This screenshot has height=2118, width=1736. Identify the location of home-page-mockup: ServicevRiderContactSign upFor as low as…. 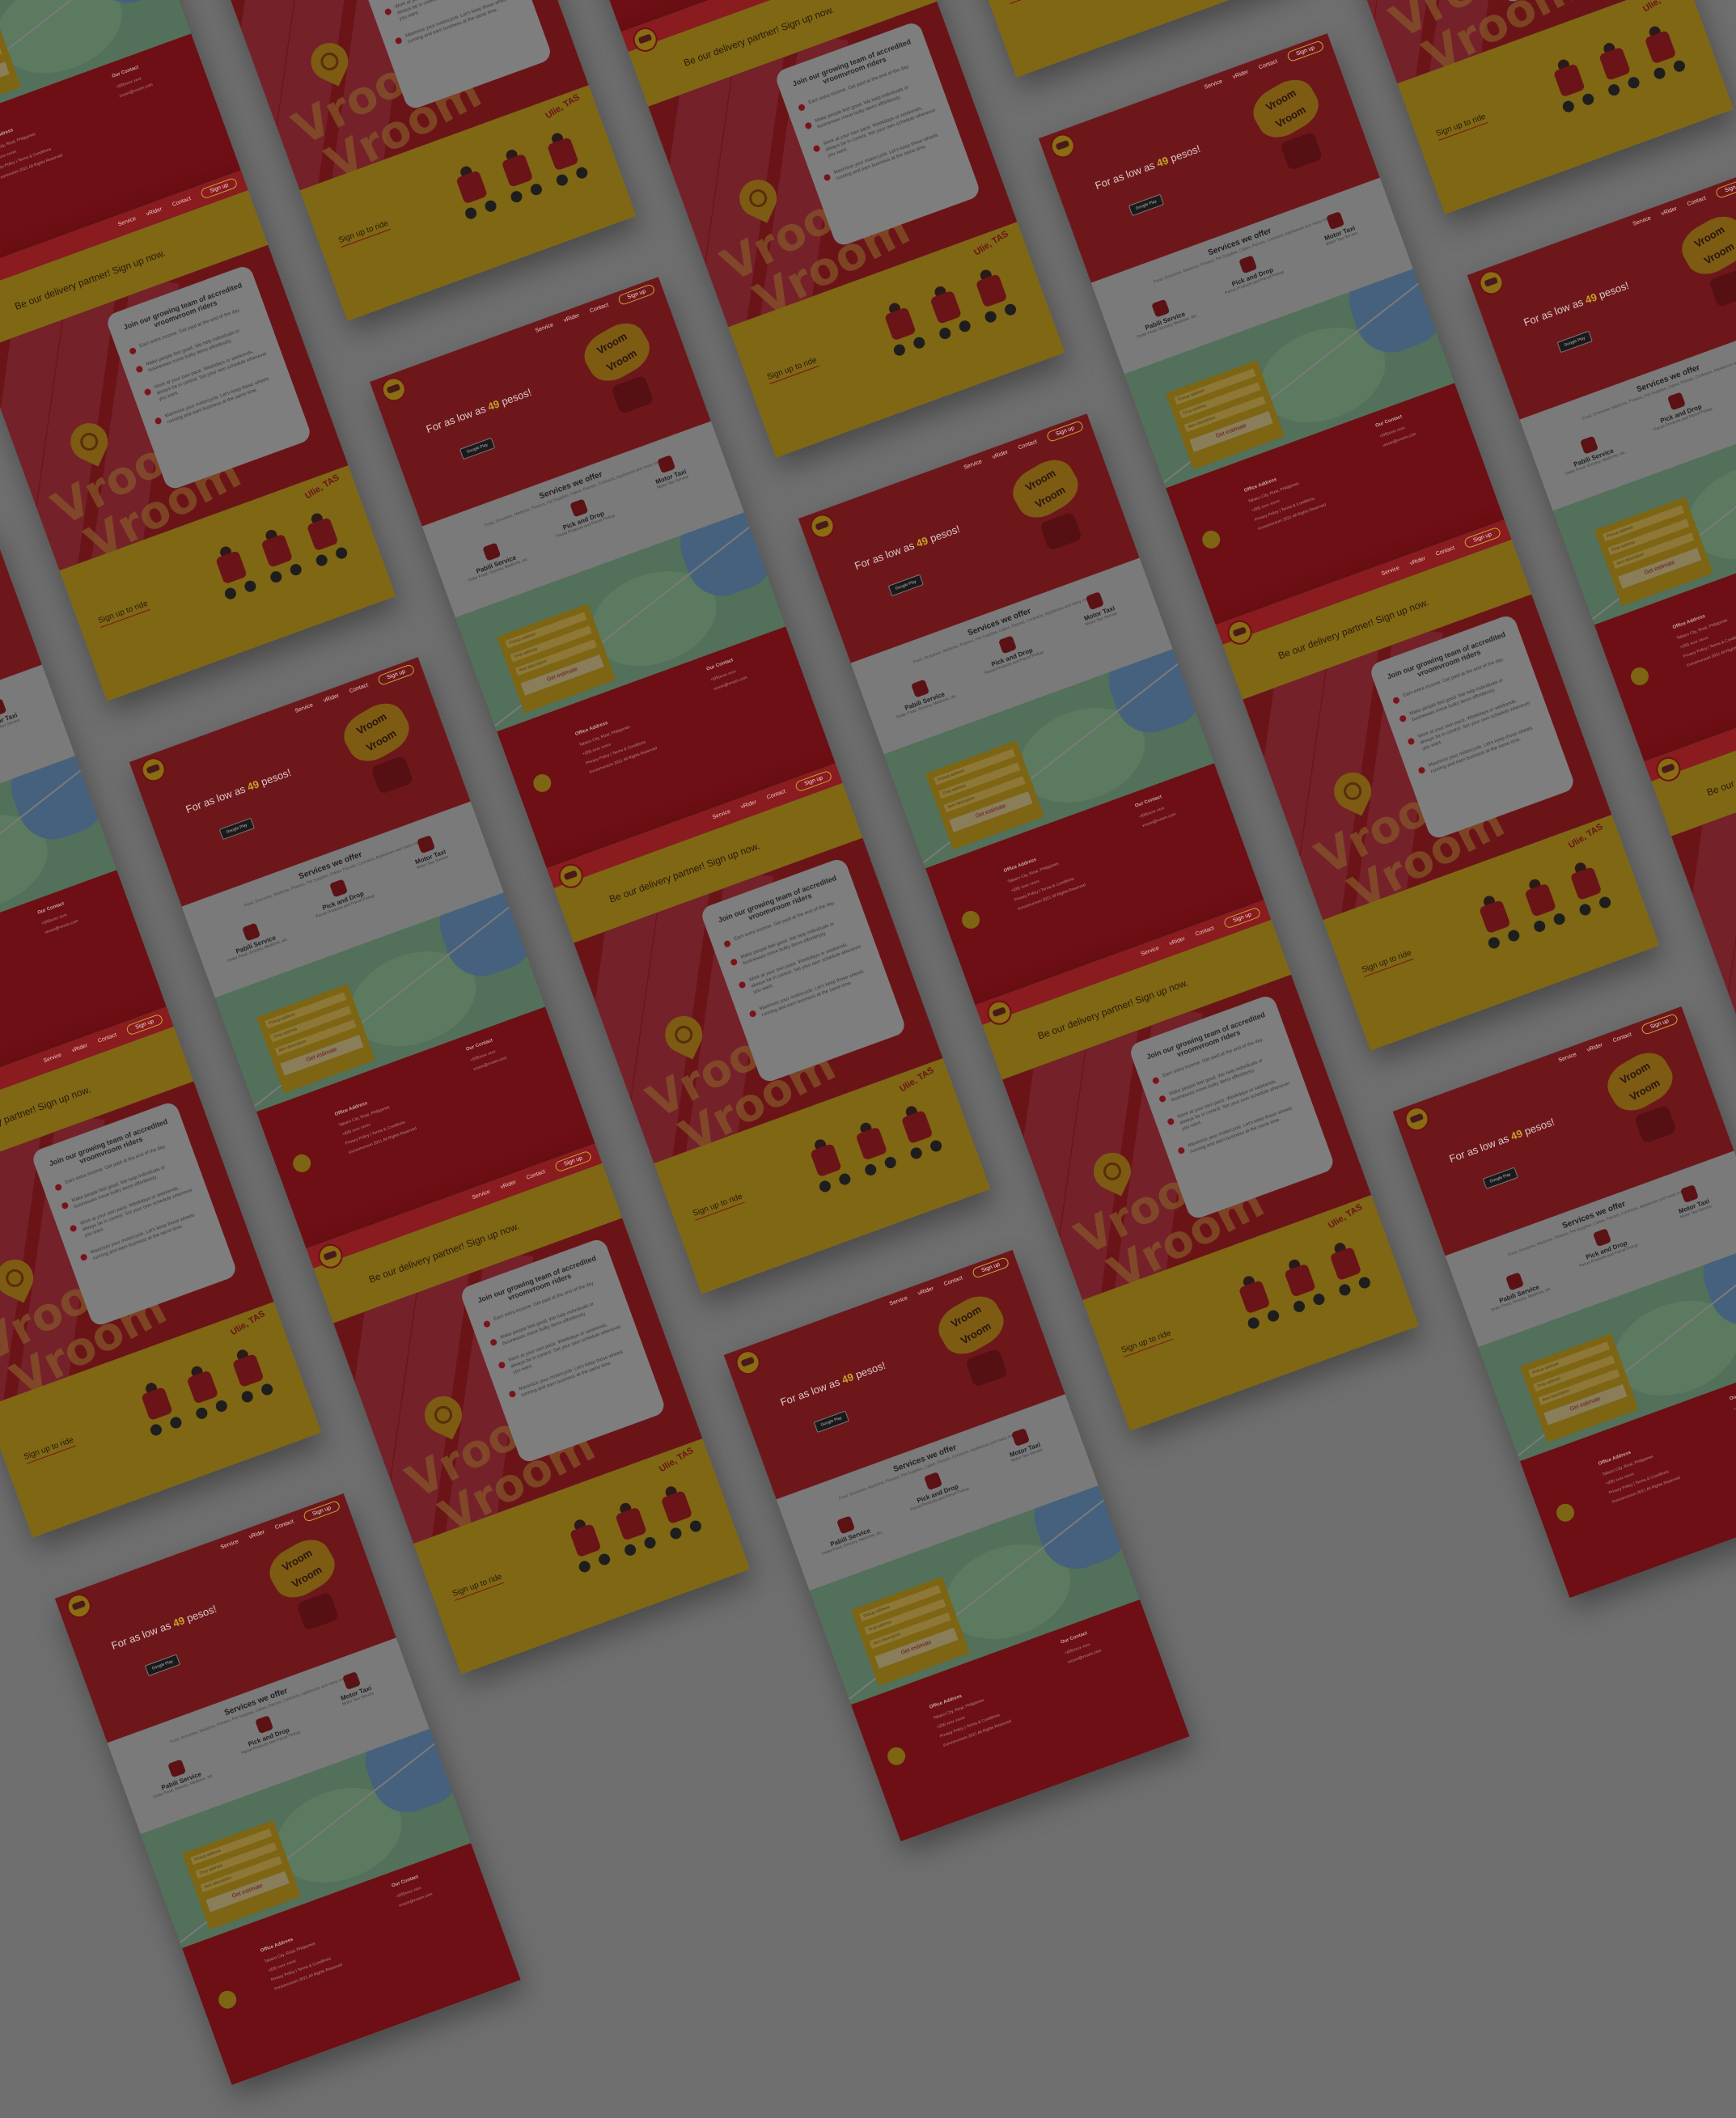
(1564, 1302).